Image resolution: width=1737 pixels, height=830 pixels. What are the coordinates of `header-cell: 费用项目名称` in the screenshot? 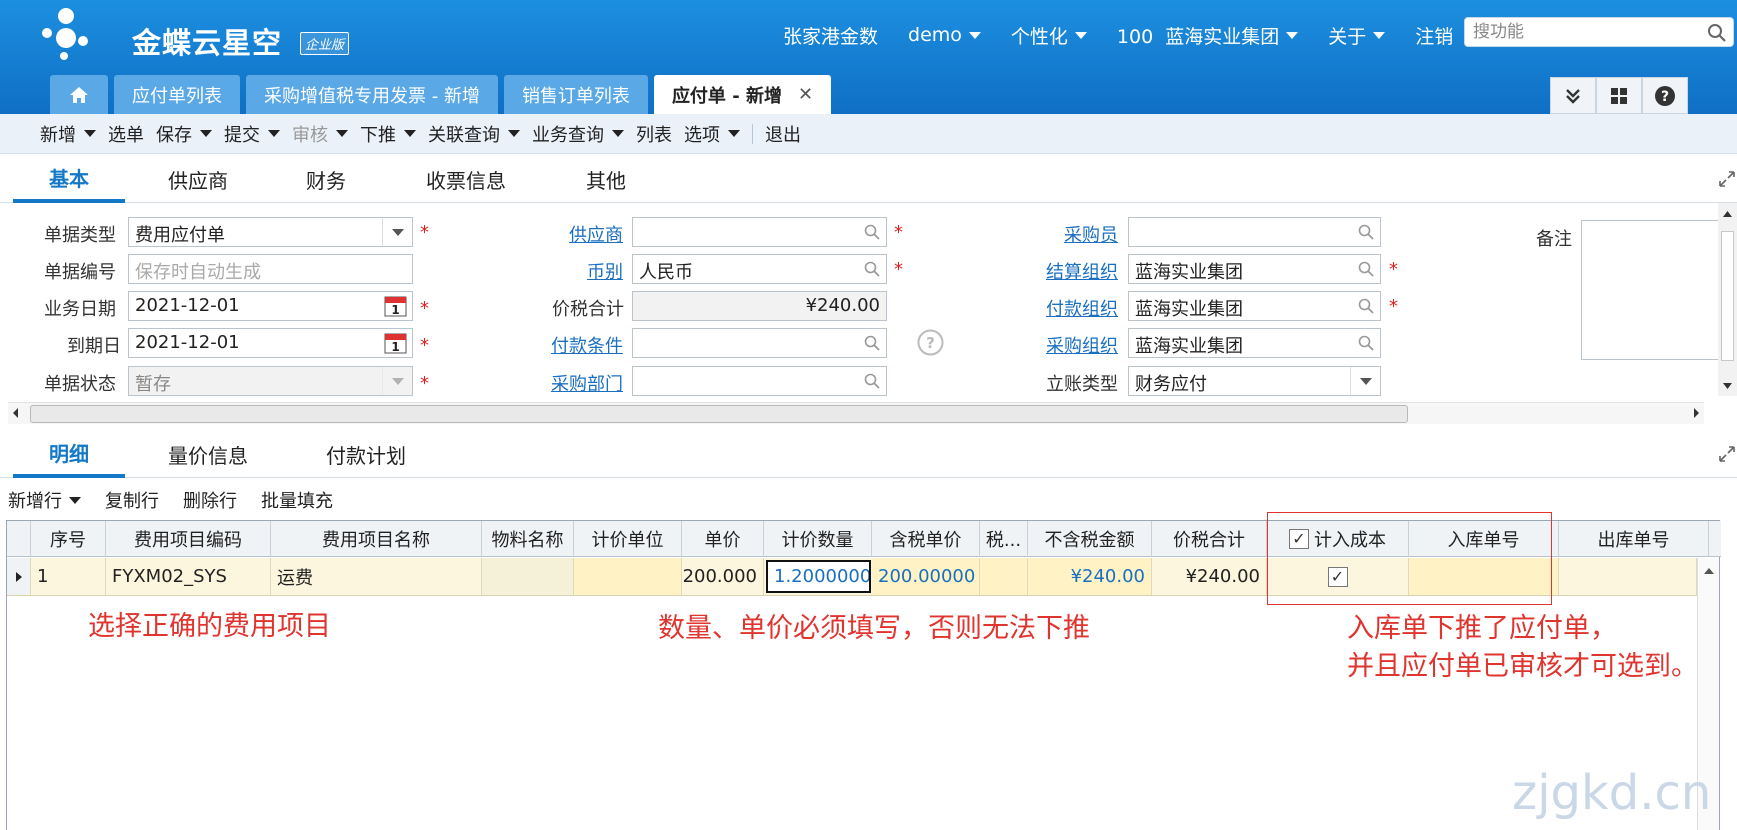 It's located at (376, 539).